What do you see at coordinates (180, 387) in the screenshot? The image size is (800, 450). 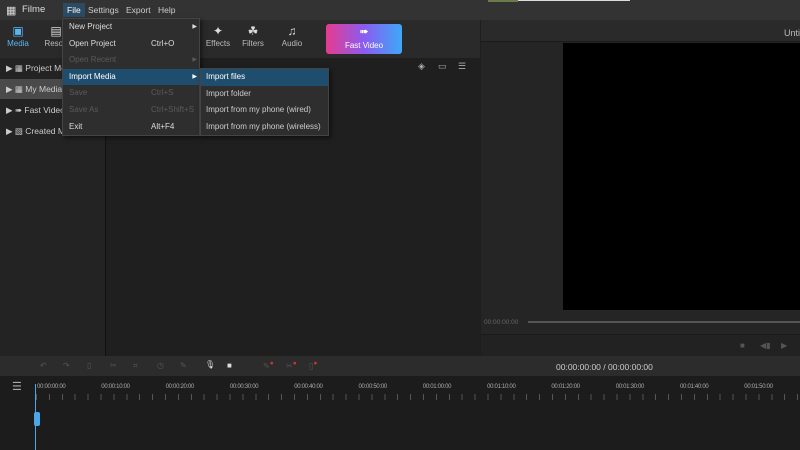 I see `timeline-tick-label: 00:00:20:00` at bounding box center [180, 387].